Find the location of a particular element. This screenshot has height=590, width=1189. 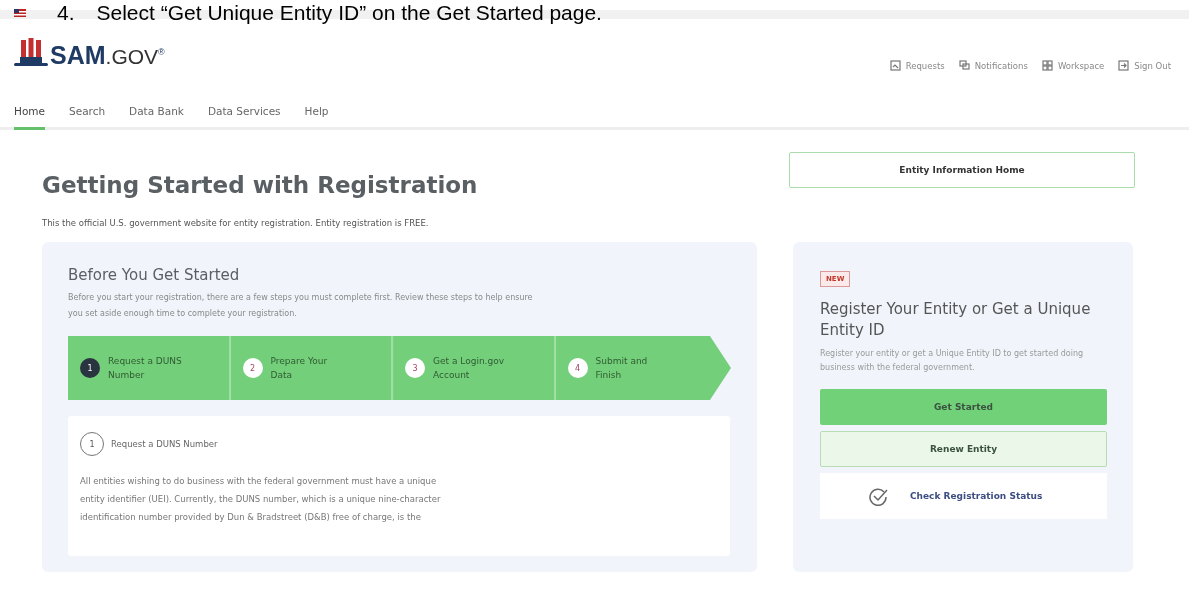

section-text: Before you start your registration, there are a few steps you must complete first. Review these steps to help ensure you set aside enough time to complete your registration. is located at coordinates (301, 306).